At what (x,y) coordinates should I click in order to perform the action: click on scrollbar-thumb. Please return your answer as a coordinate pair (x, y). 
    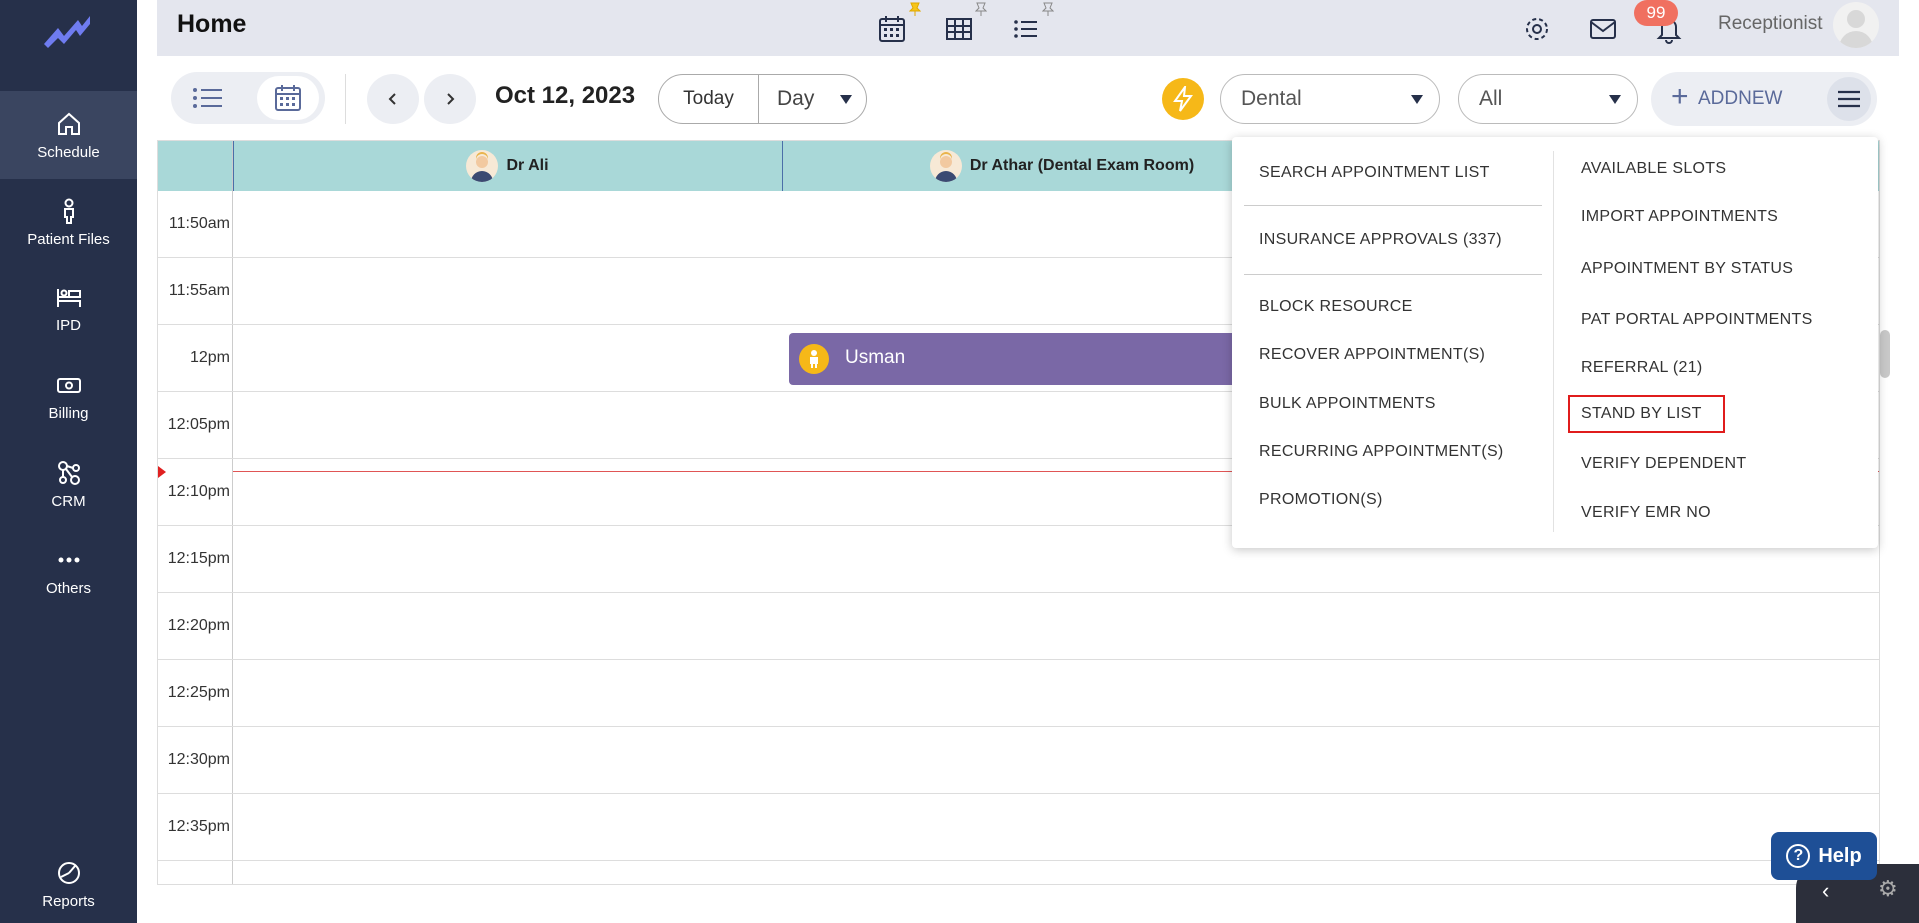
    Looking at the image, I should click on (1885, 354).